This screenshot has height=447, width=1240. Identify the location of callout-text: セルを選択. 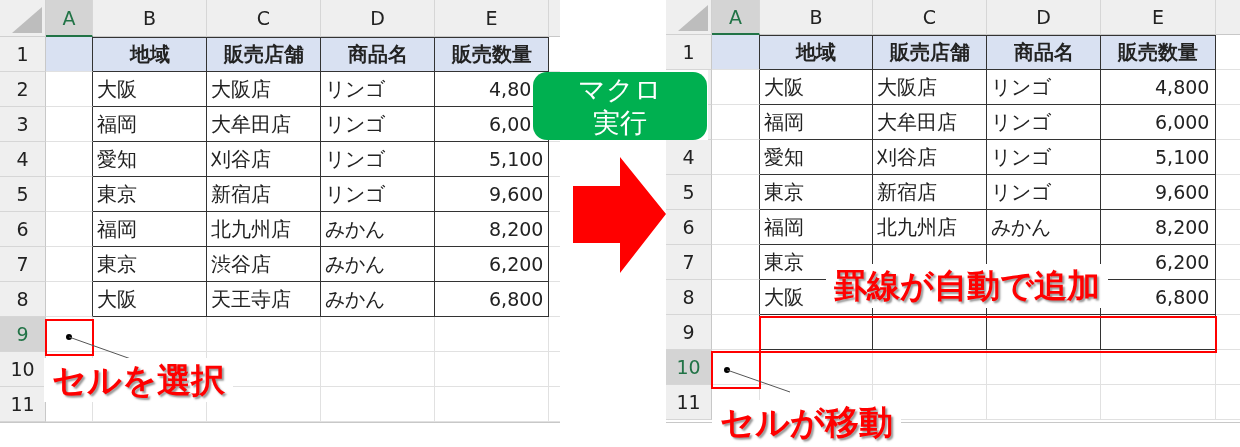
(138, 380).